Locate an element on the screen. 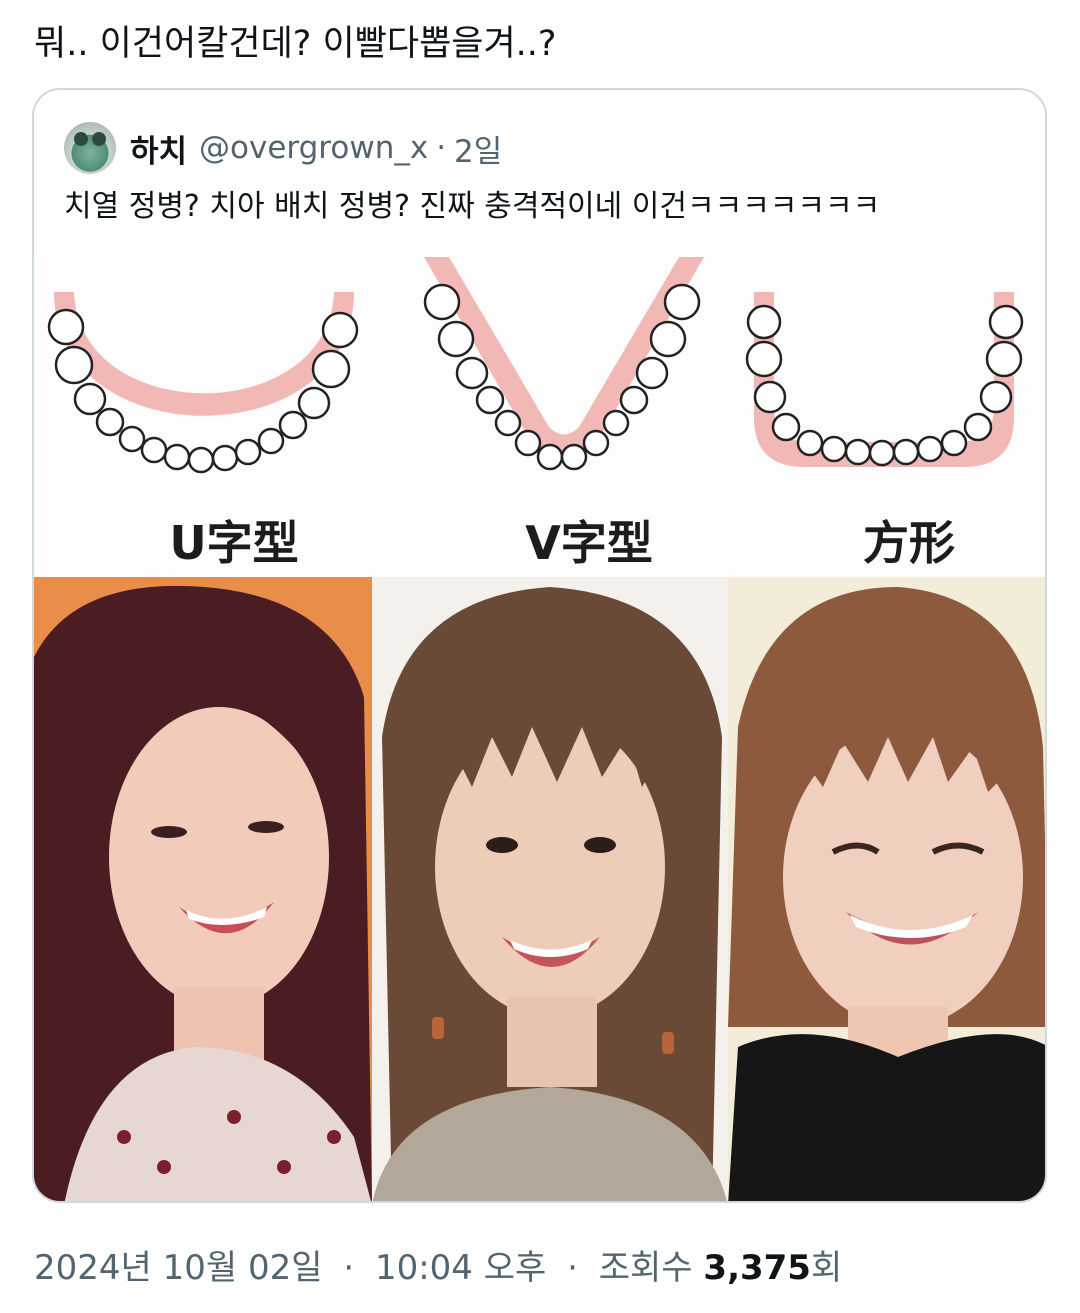 The width and height of the screenshot is (1080, 1313). tweet-date: 2024년 10월 02일 is located at coordinates (178, 1268).